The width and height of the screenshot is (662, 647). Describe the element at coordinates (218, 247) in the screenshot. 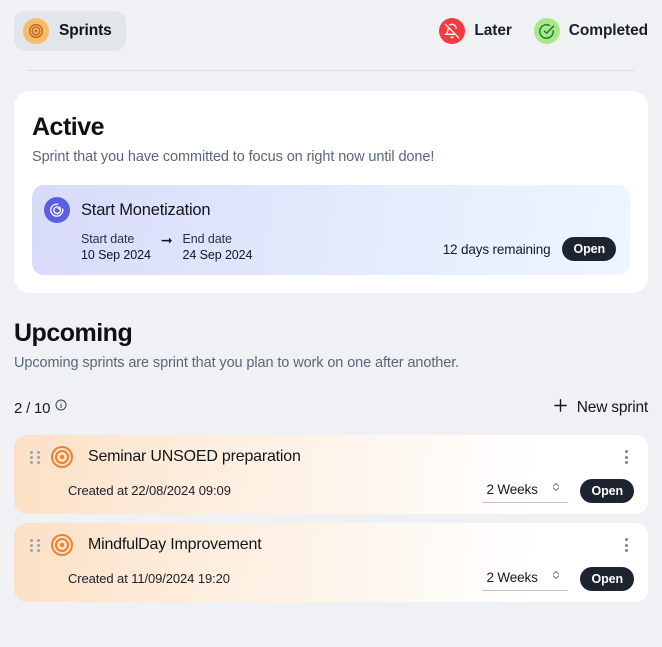

I see `end-date-block: End date 24 Sep 2024` at that location.